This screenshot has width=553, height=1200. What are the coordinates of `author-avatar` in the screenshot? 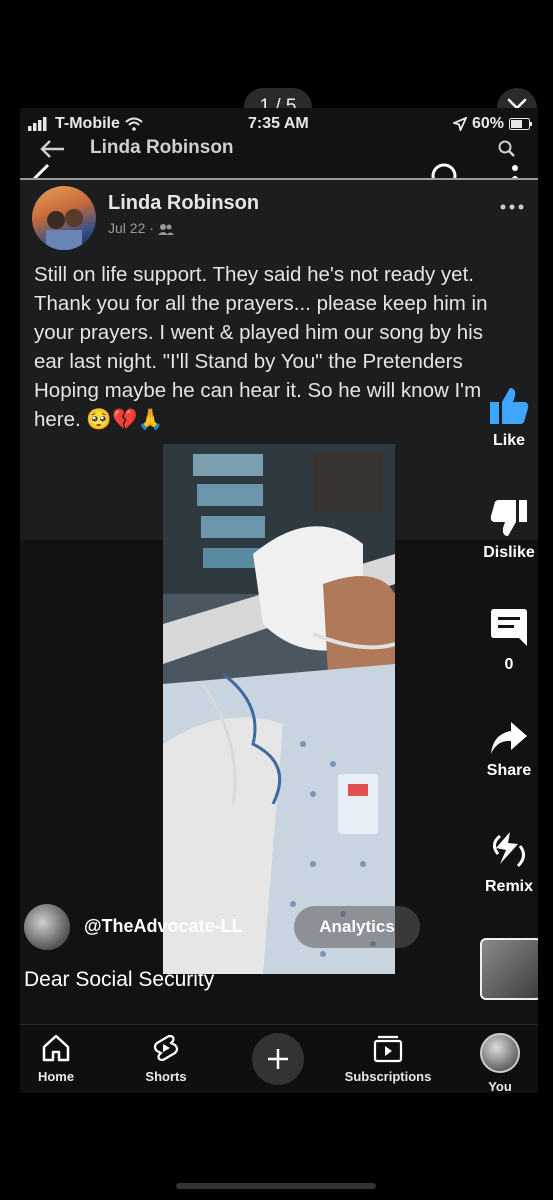 It's located at (64, 218).